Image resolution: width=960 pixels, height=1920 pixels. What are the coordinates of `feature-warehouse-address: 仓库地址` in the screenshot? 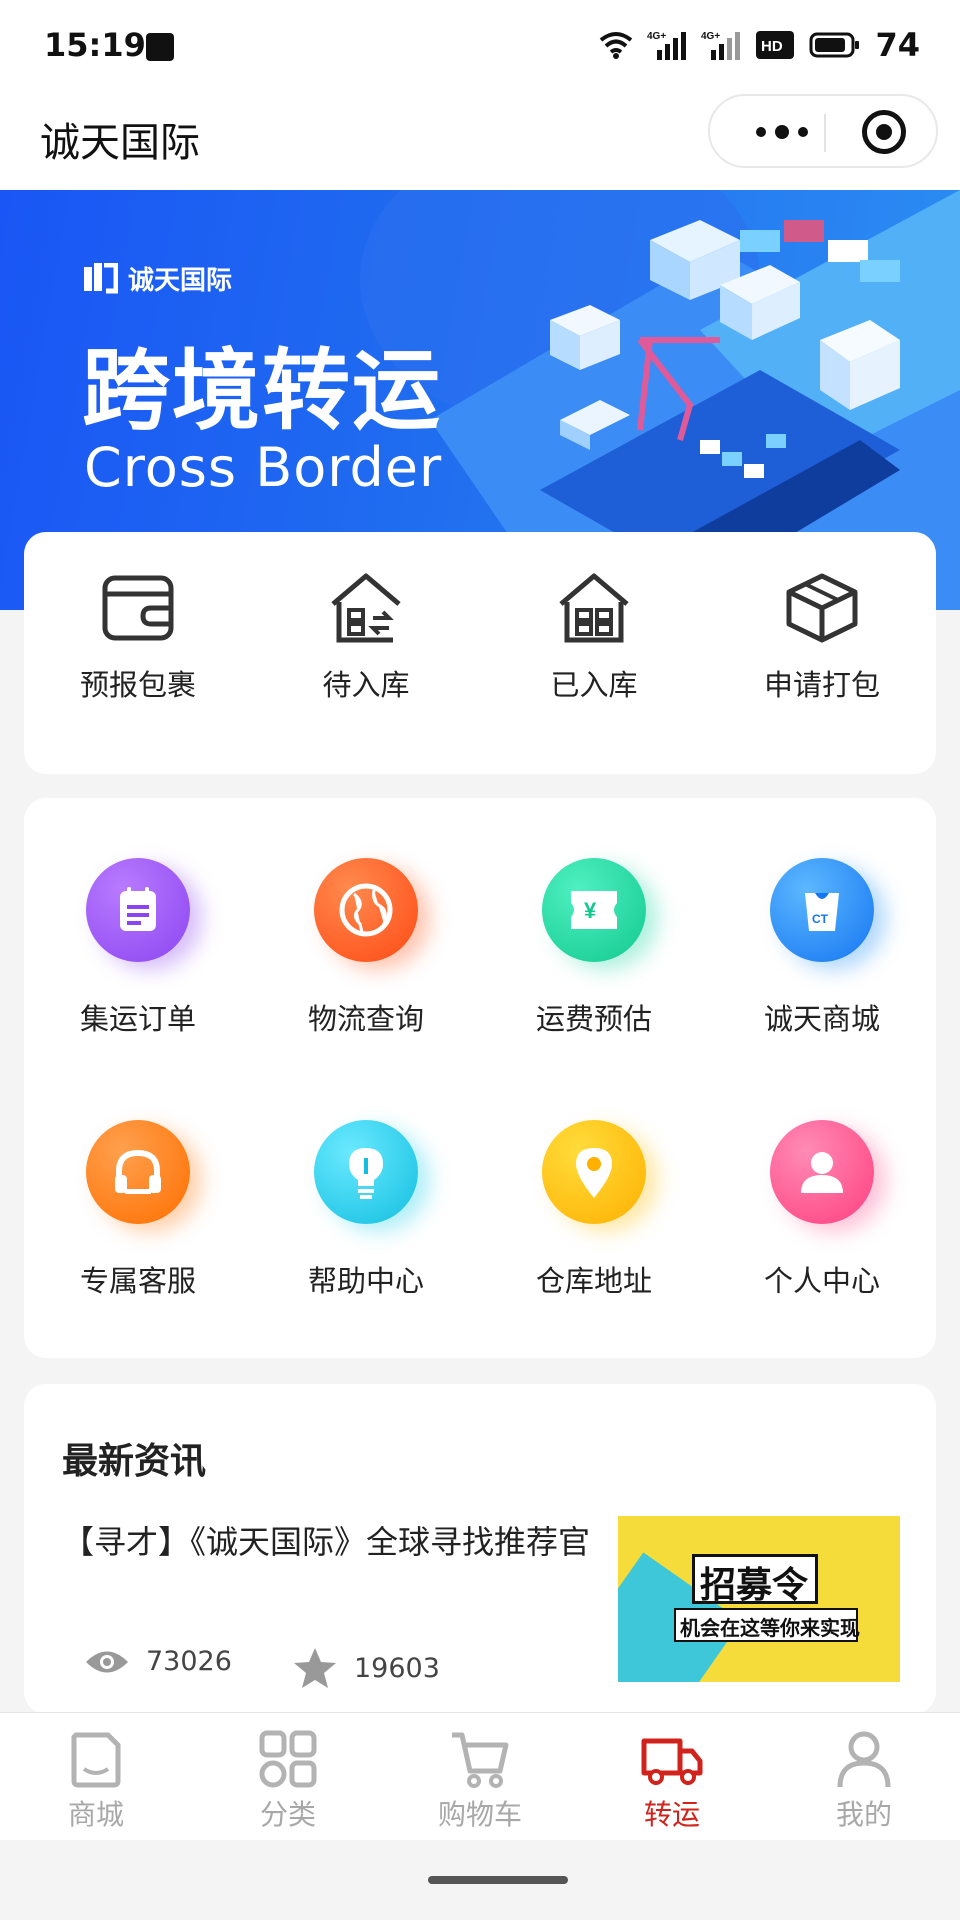 It's located at (594, 1210).